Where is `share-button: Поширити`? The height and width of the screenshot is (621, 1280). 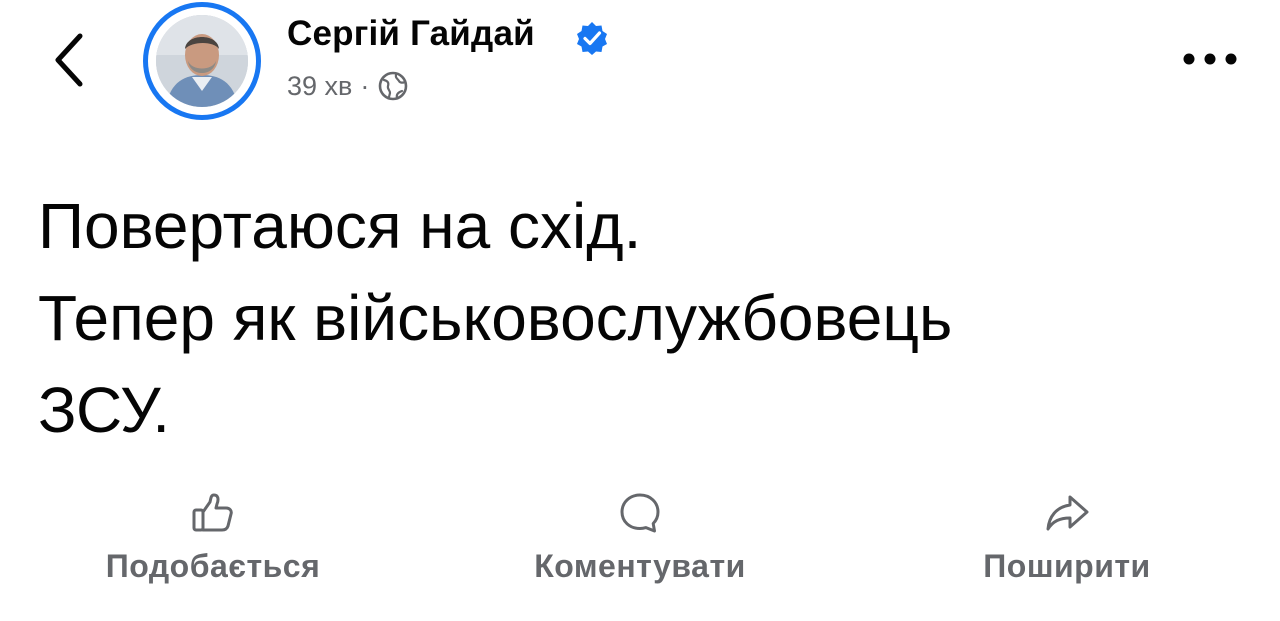 share-button: Поширити is located at coordinates (1067, 540).